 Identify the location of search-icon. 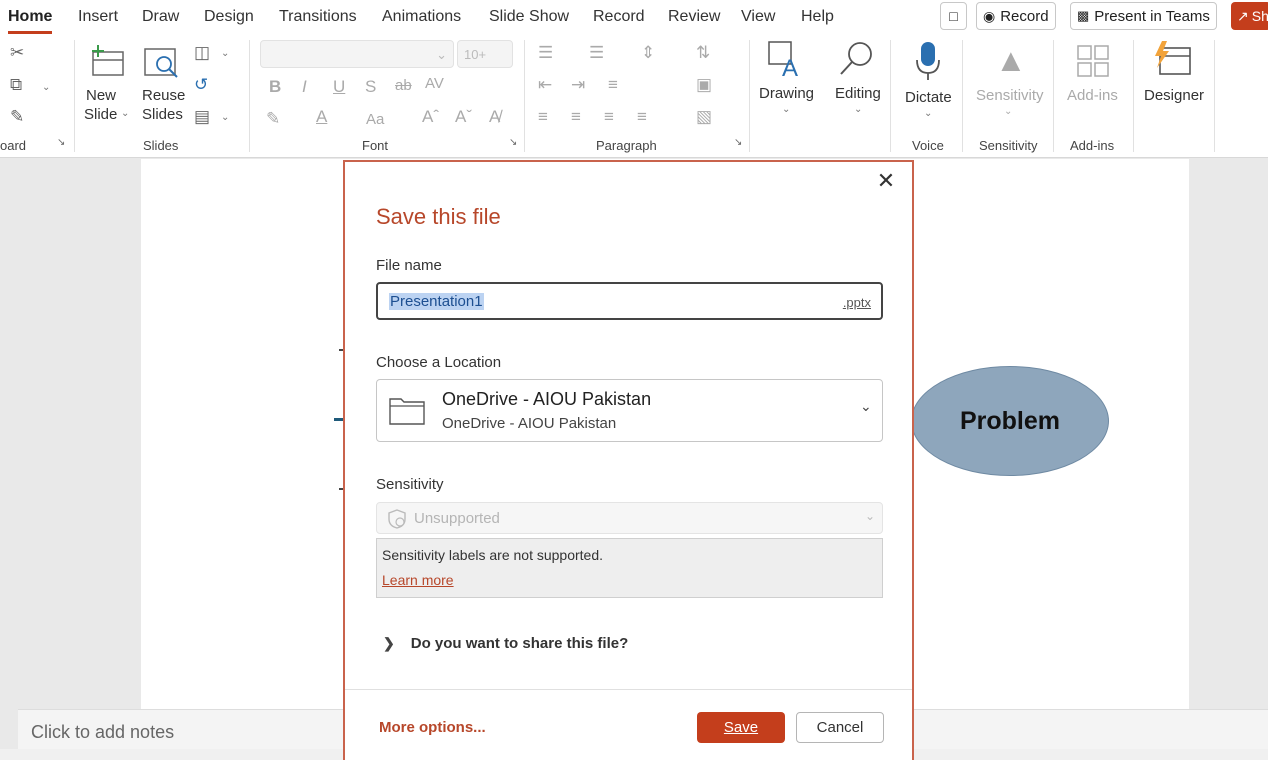
(856, 58).